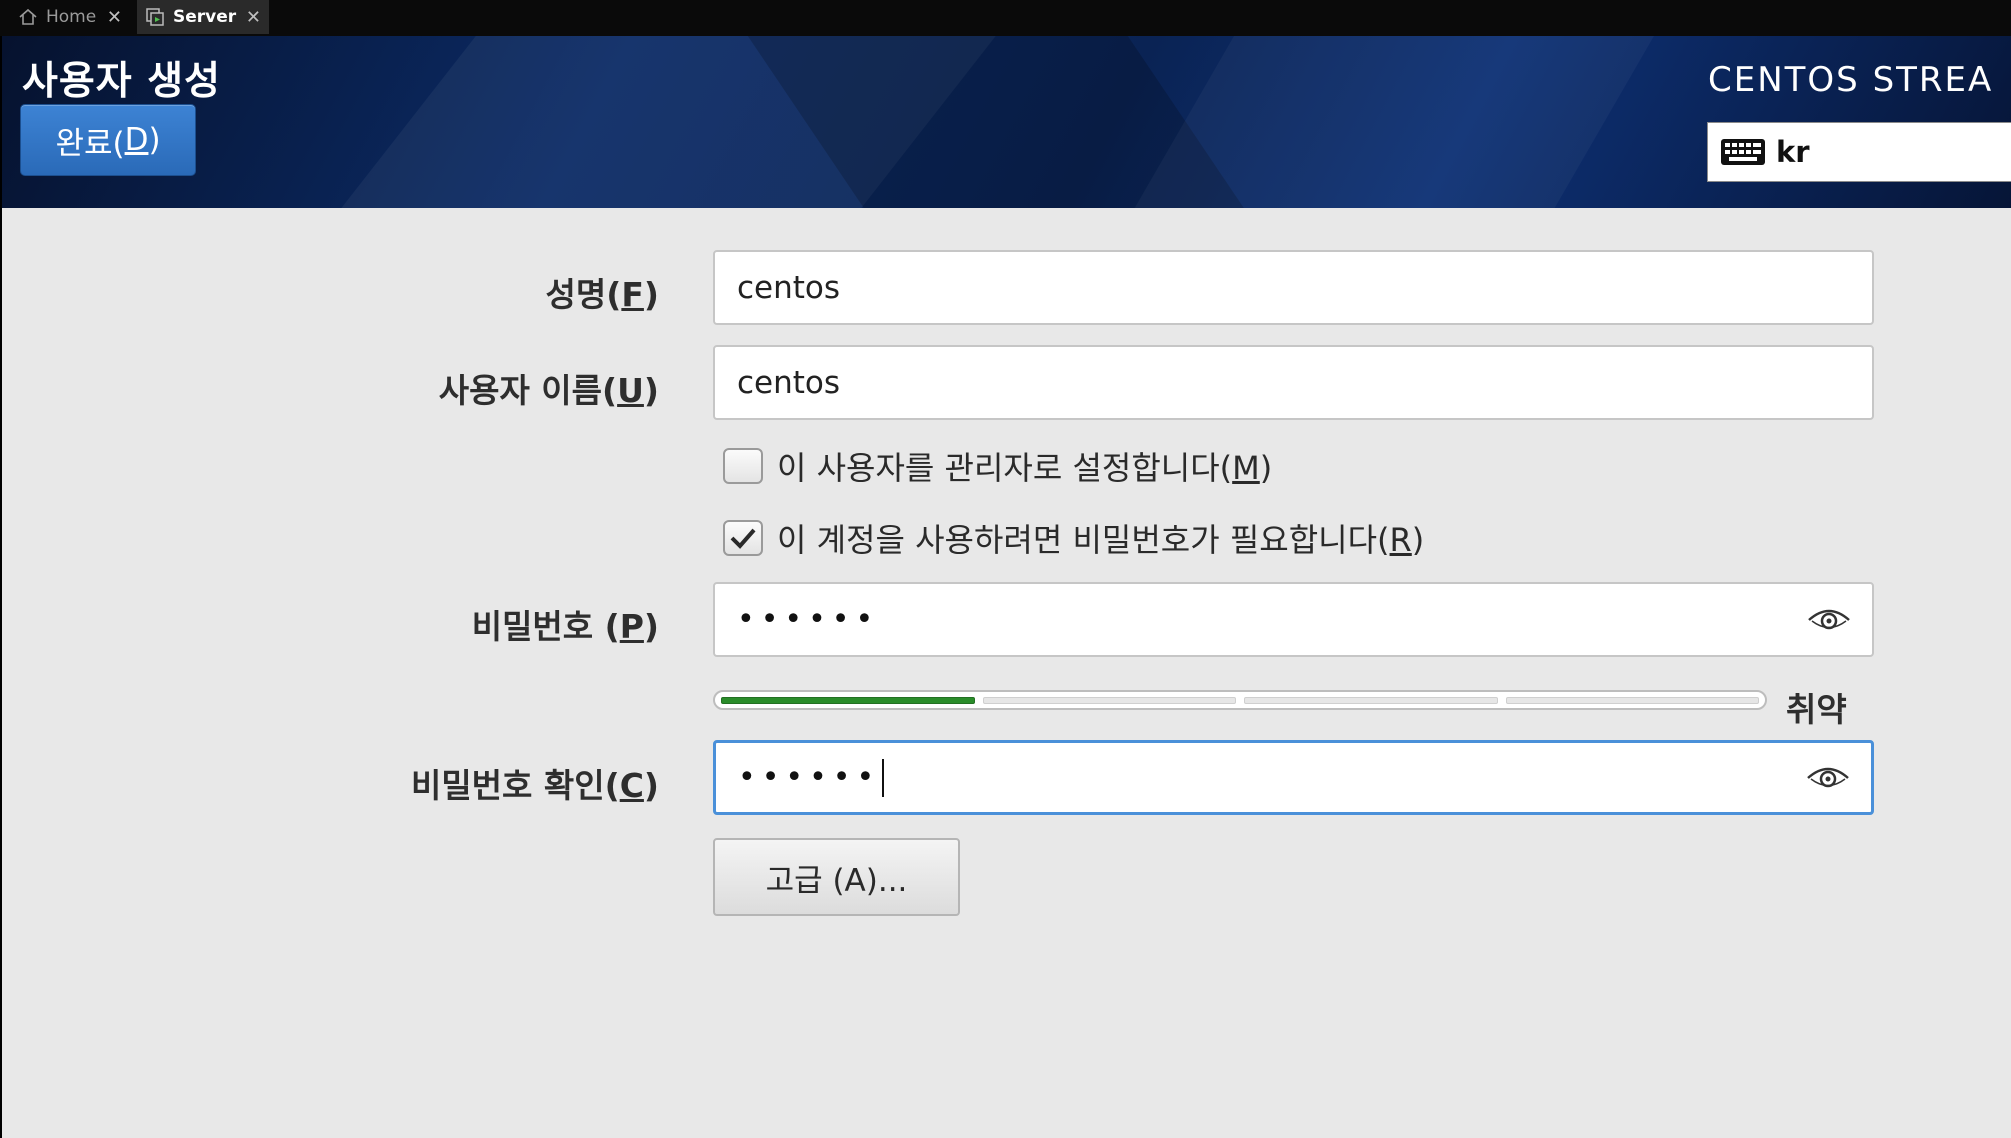 Image resolution: width=2011 pixels, height=1138 pixels. Describe the element at coordinates (545, 626) in the screenshot. I see `password-label-text: 비밀번호 (` at that location.